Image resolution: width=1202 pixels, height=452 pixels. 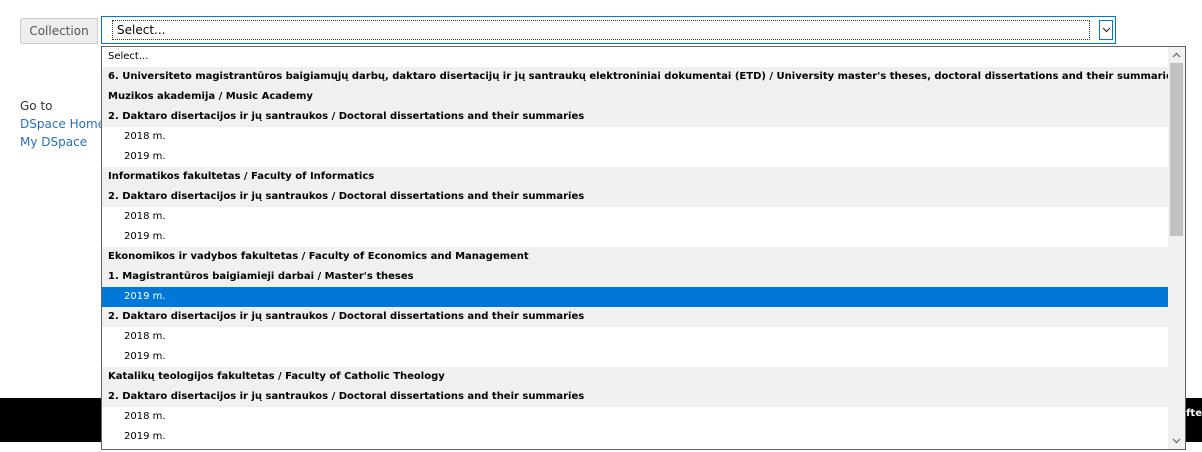 What do you see at coordinates (1176, 55) in the screenshot?
I see `chevron-up-icon` at bounding box center [1176, 55].